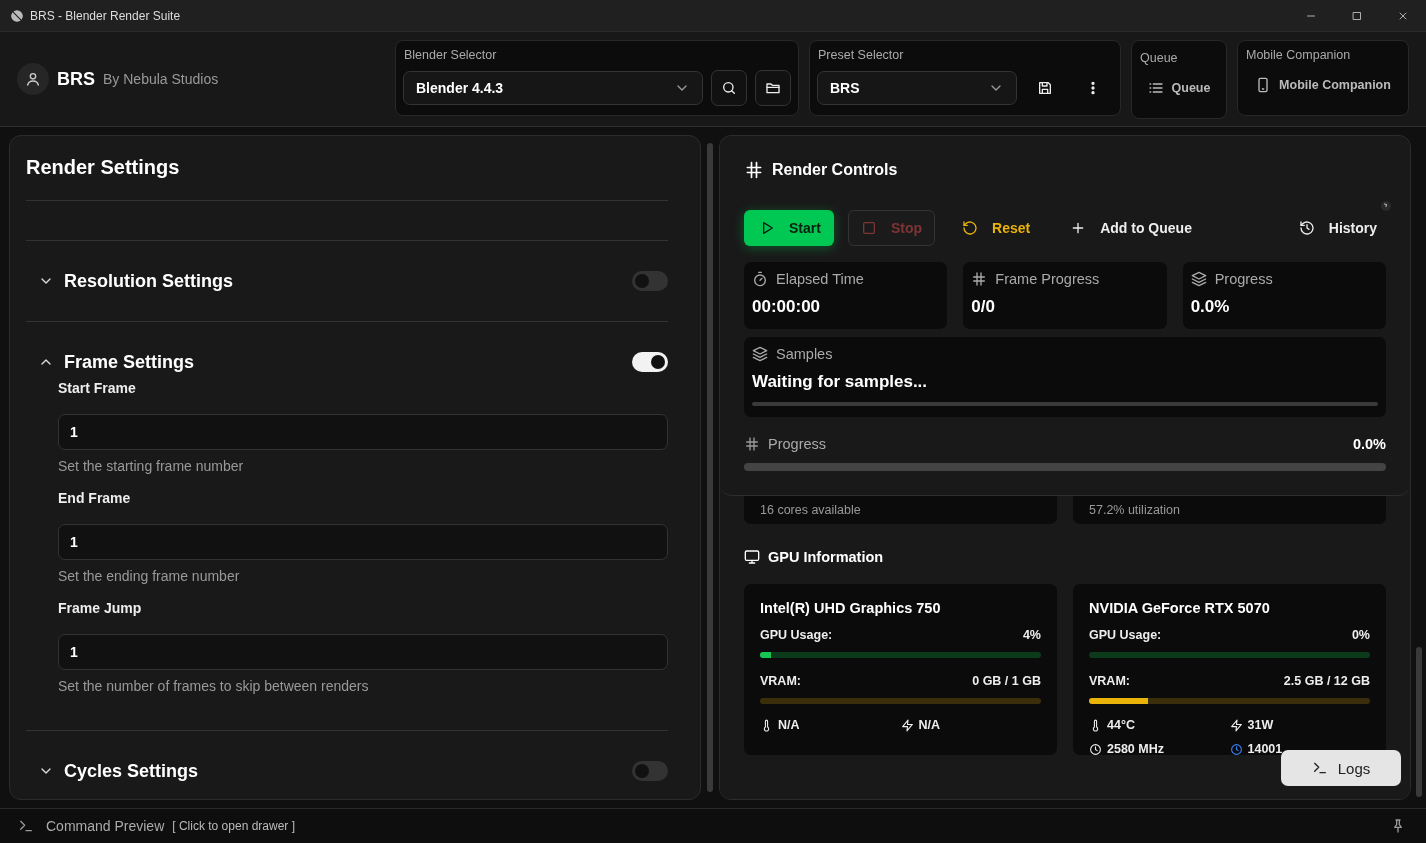  I want to click on add-to-queue-button: Add to Queue, so click(1131, 228).